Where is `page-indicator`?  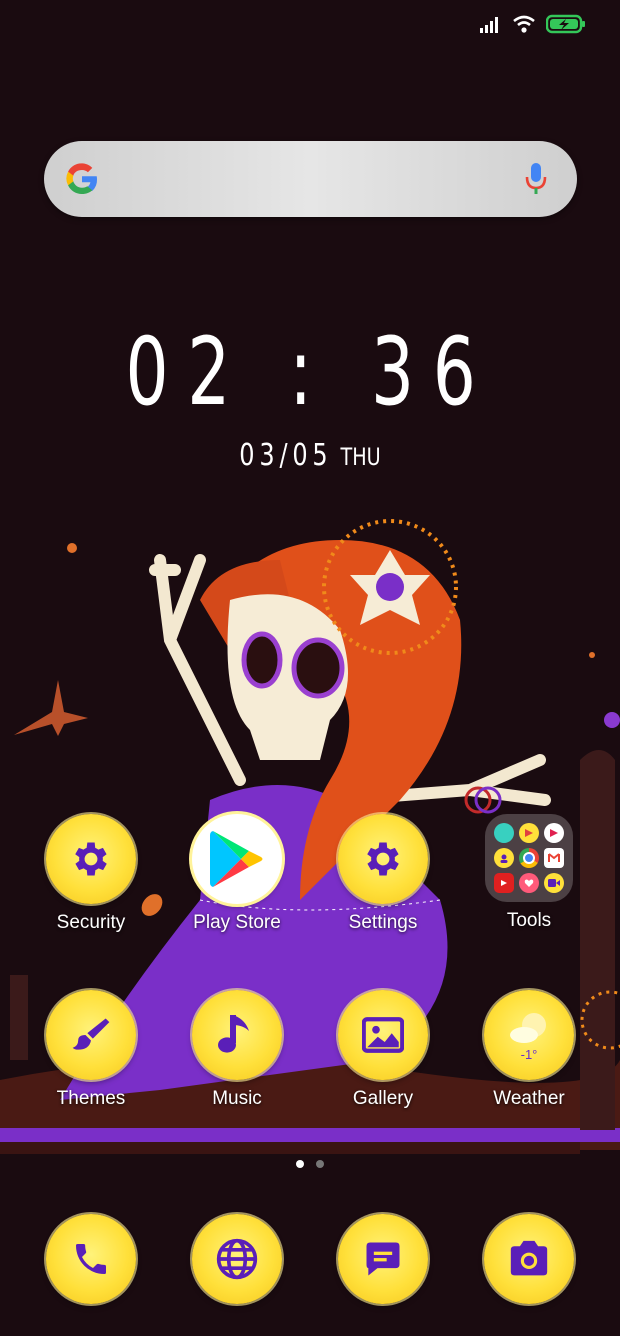 page-indicator is located at coordinates (310, 1164).